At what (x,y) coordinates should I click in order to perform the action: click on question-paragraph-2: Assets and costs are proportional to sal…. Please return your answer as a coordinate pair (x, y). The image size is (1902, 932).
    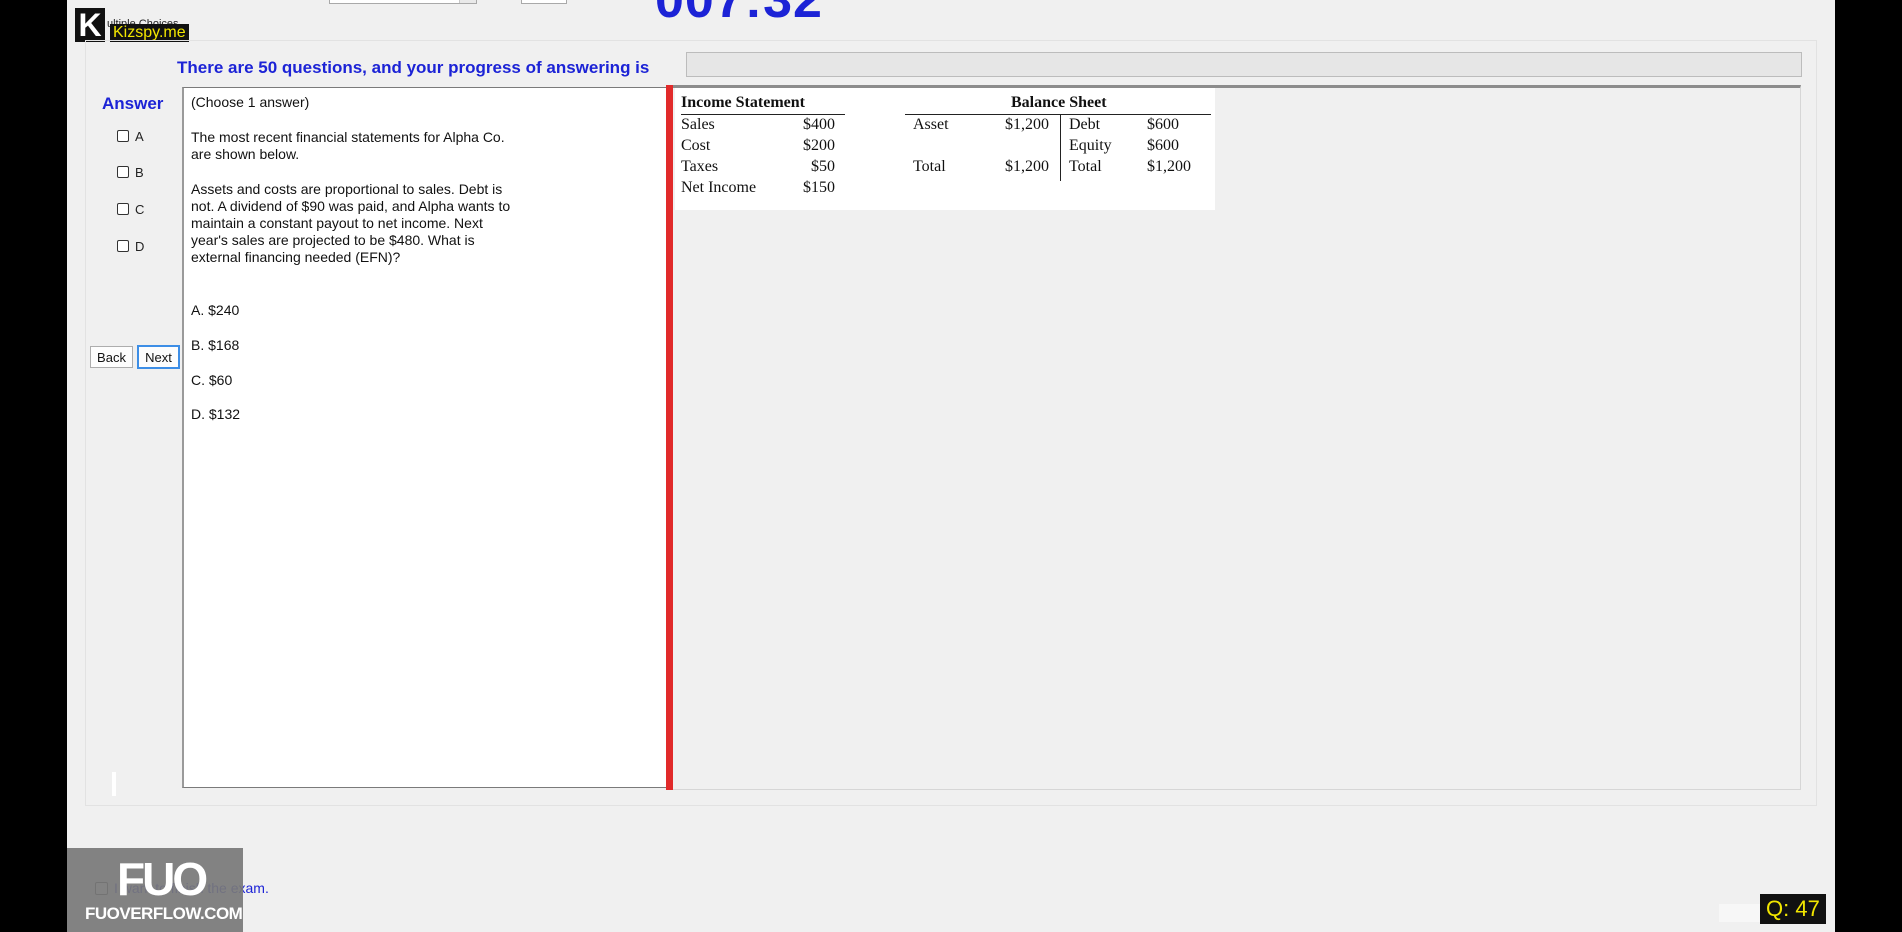
    Looking at the image, I should click on (351, 223).